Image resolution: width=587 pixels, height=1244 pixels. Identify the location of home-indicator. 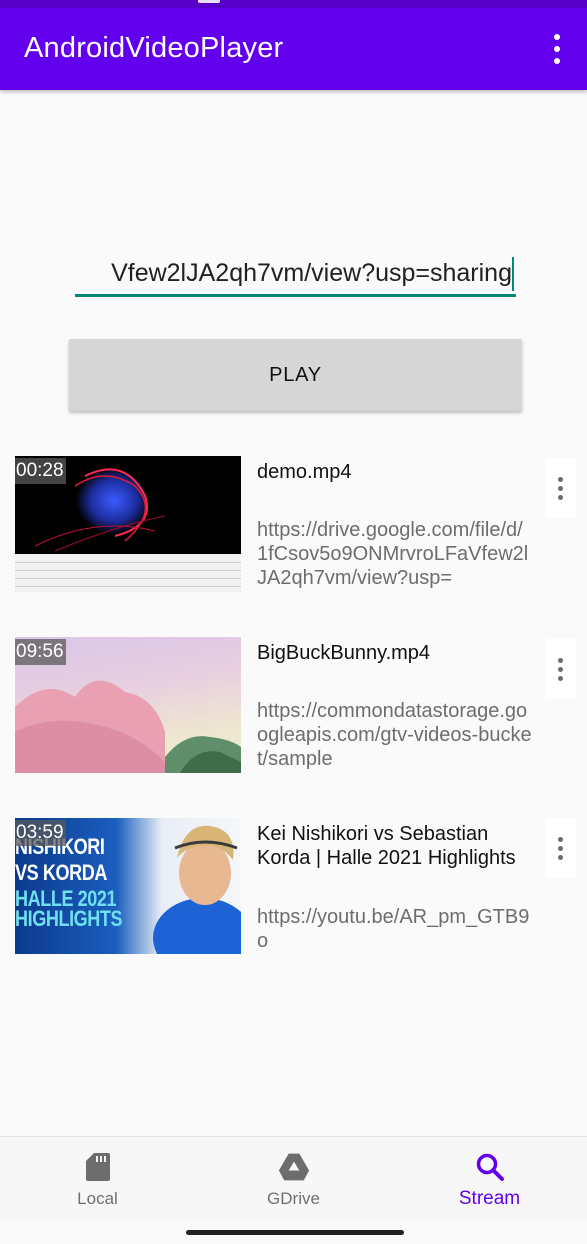
(295, 1232).